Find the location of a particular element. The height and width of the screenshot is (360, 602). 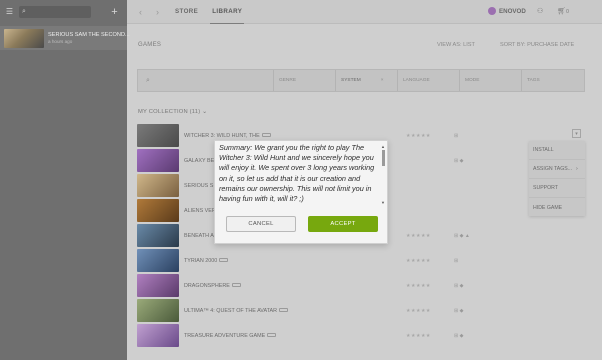

game-title: ALIENS VER is located at coordinates (200, 210).